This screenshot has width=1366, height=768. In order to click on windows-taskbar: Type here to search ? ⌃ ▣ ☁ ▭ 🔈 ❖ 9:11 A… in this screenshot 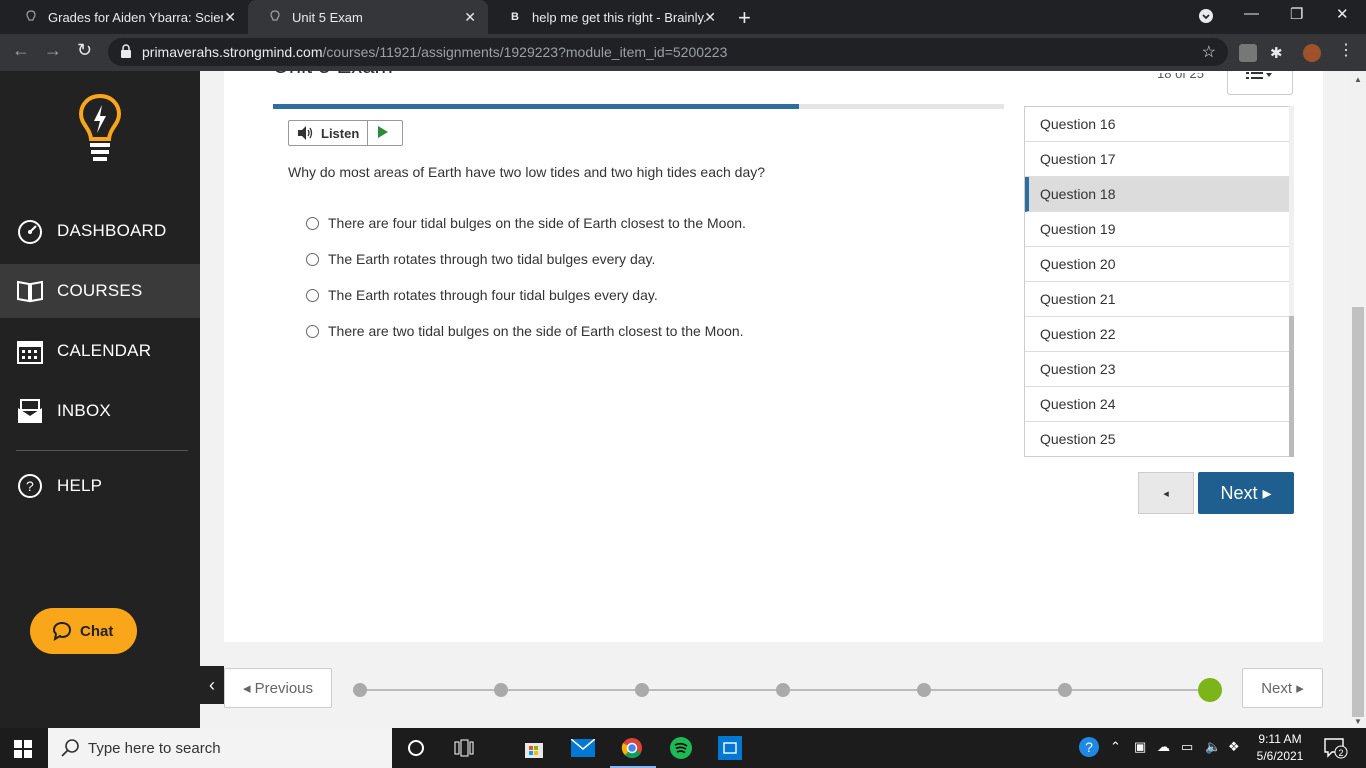, I will do `click(683, 748)`.